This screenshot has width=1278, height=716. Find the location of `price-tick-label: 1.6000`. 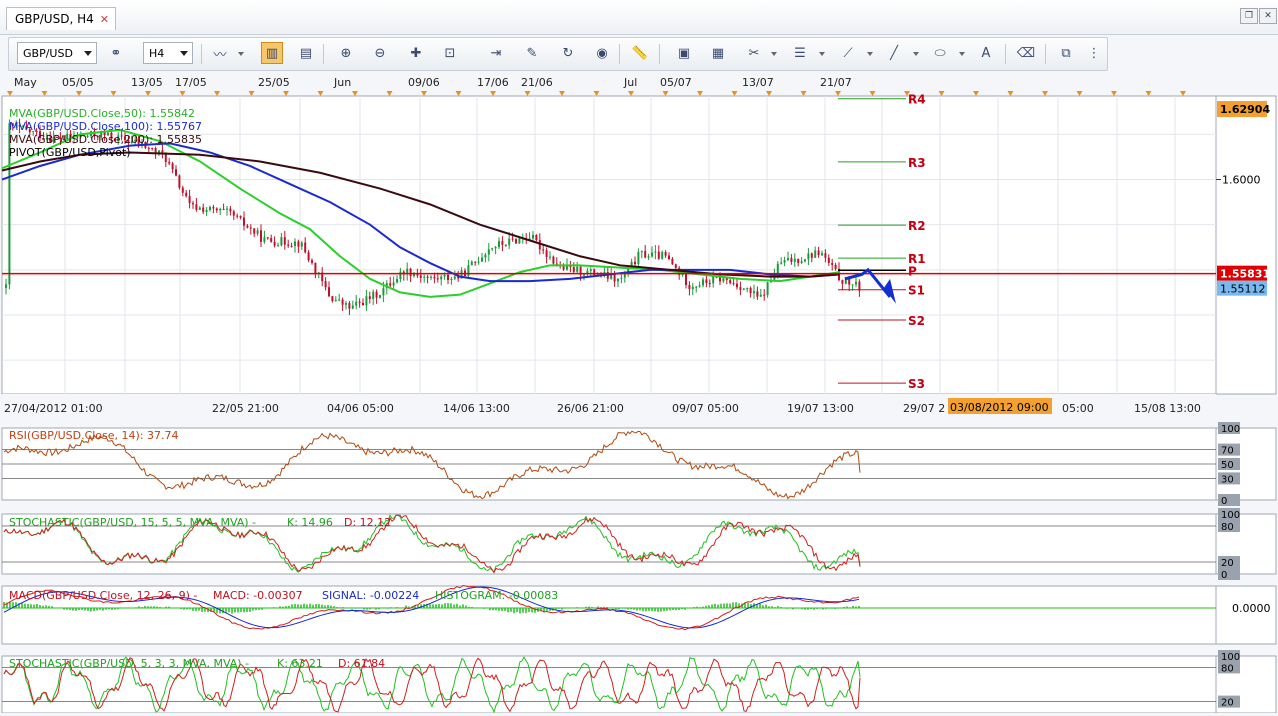

price-tick-label: 1.6000 is located at coordinates (1241, 180).